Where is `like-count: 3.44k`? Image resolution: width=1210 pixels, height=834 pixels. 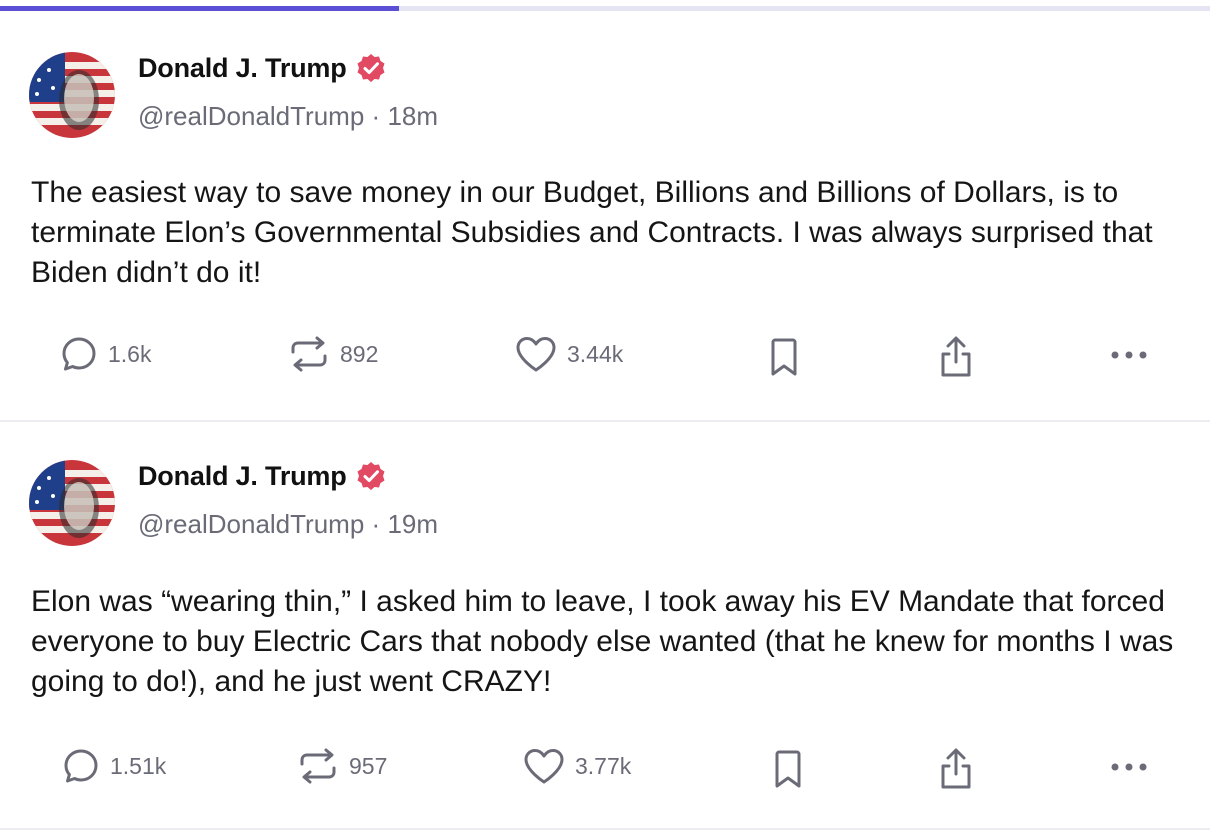 like-count: 3.44k is located at coordinates (595, 353).